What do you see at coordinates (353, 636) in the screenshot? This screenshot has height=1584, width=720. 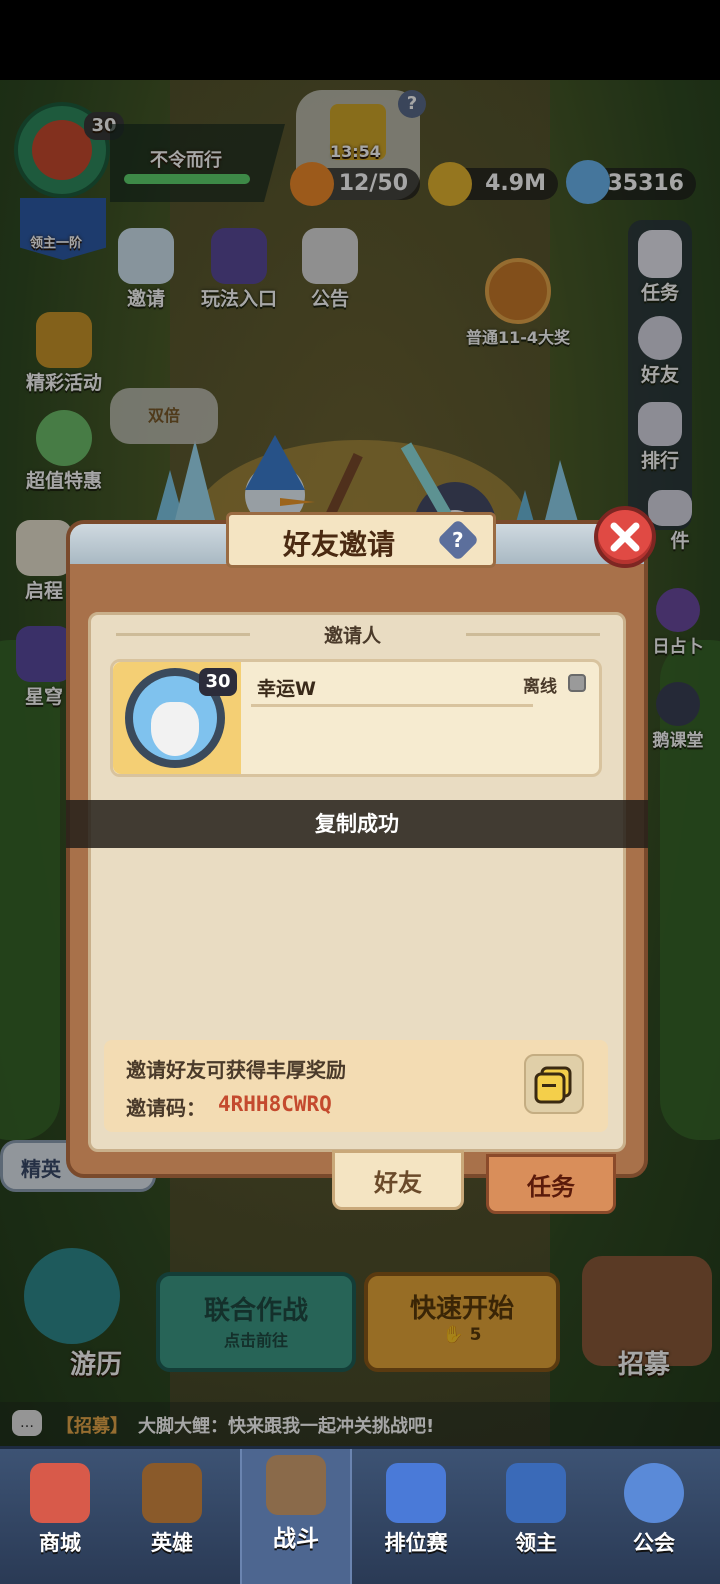 I see `section-title: 邀请人` at bounding box center [353, 636].